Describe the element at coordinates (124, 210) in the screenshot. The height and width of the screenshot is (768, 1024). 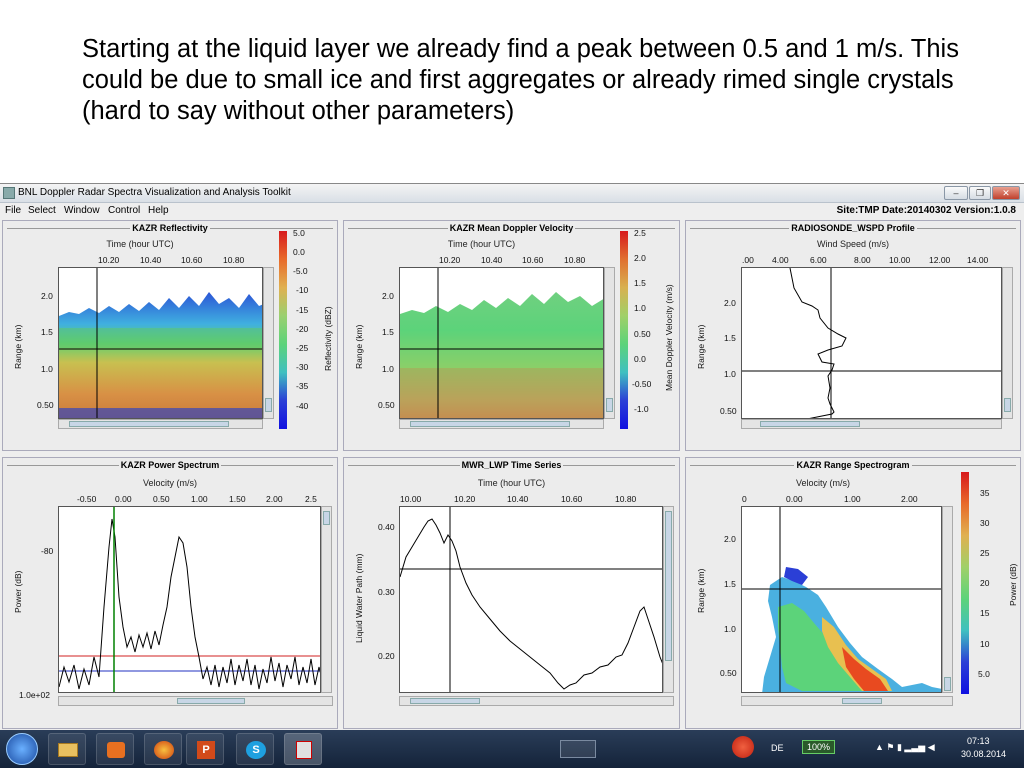
I see `menu-control: Control` at that location.